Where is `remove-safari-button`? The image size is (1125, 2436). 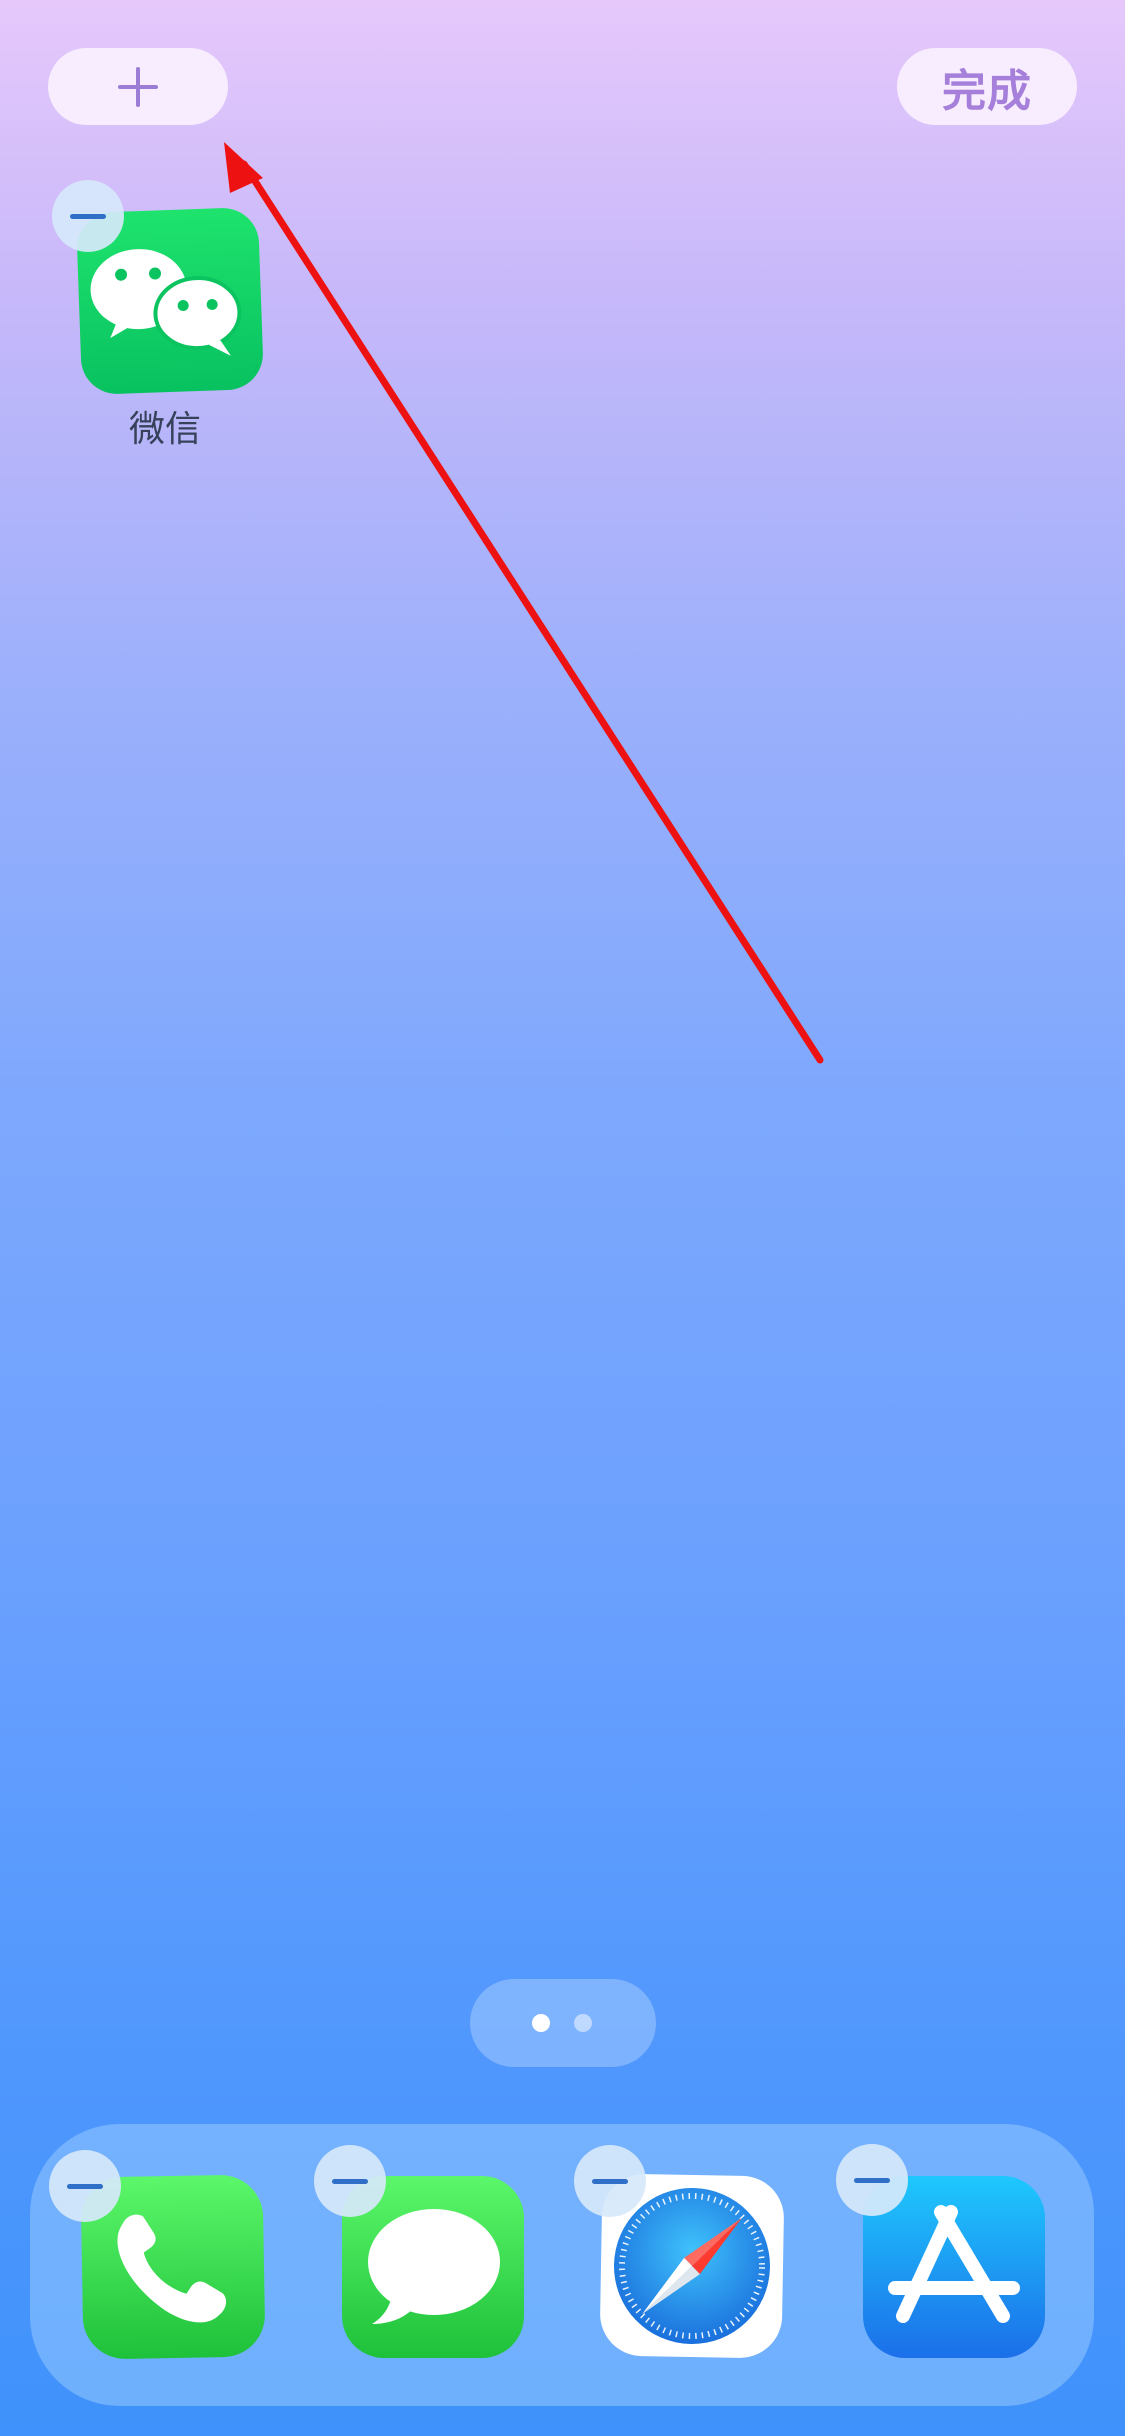 remove-safari-button is located at coordinates (610, 2181).